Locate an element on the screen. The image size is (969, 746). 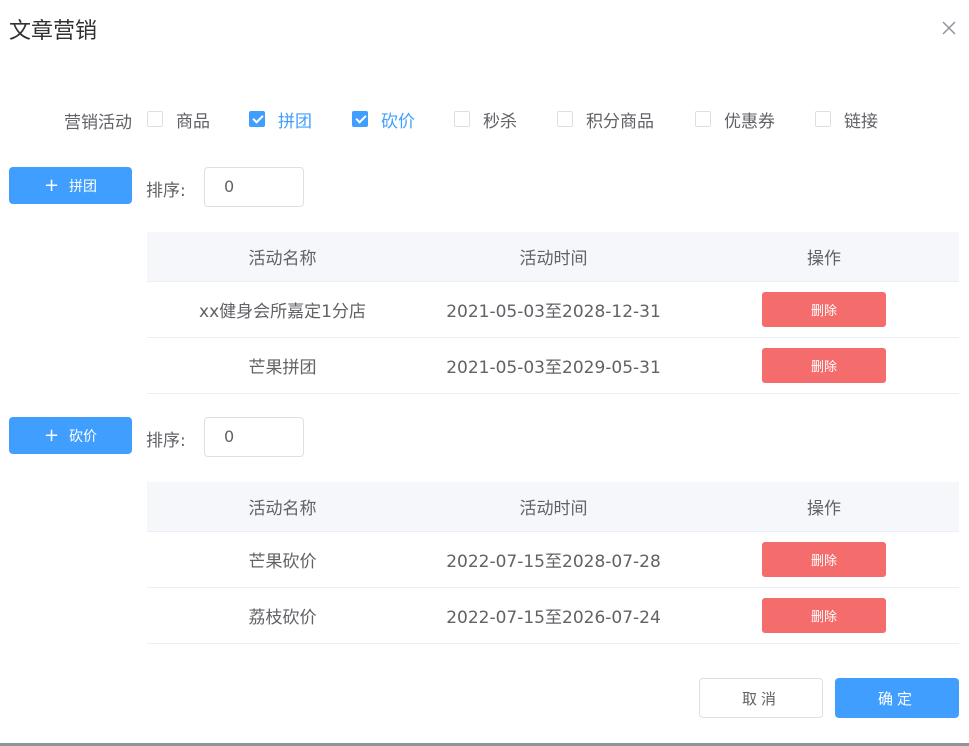
activity-checkbox-group: 营销活动 商品 拼团 砍价 秒杀 积分商品 优惠券 链接 is located at coordinates (484, 118).